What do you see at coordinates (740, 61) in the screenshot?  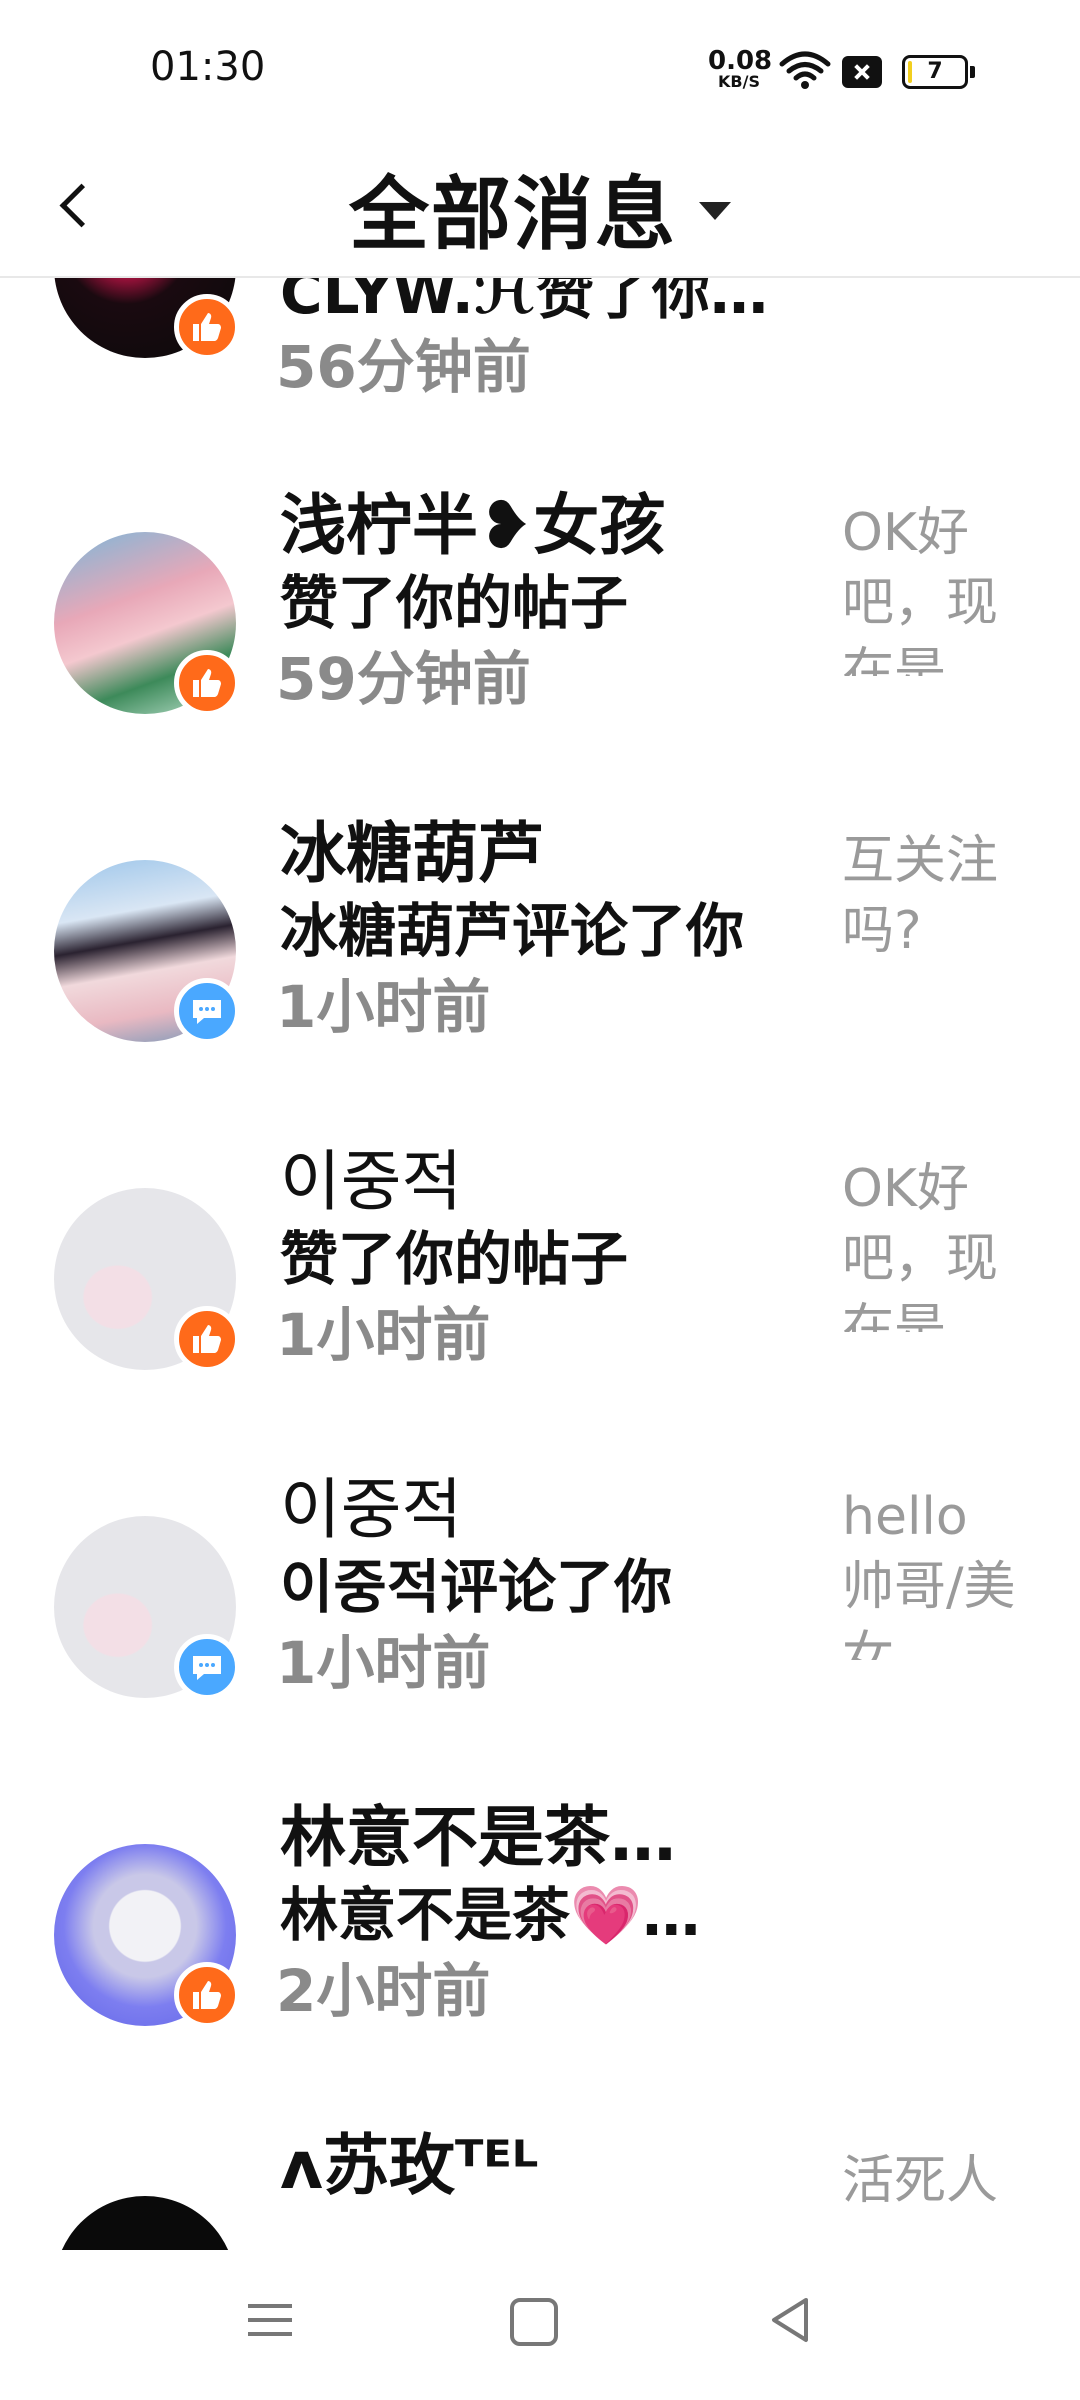 I see `network-speed-value: 0.08` at bounding box center [740, 61].